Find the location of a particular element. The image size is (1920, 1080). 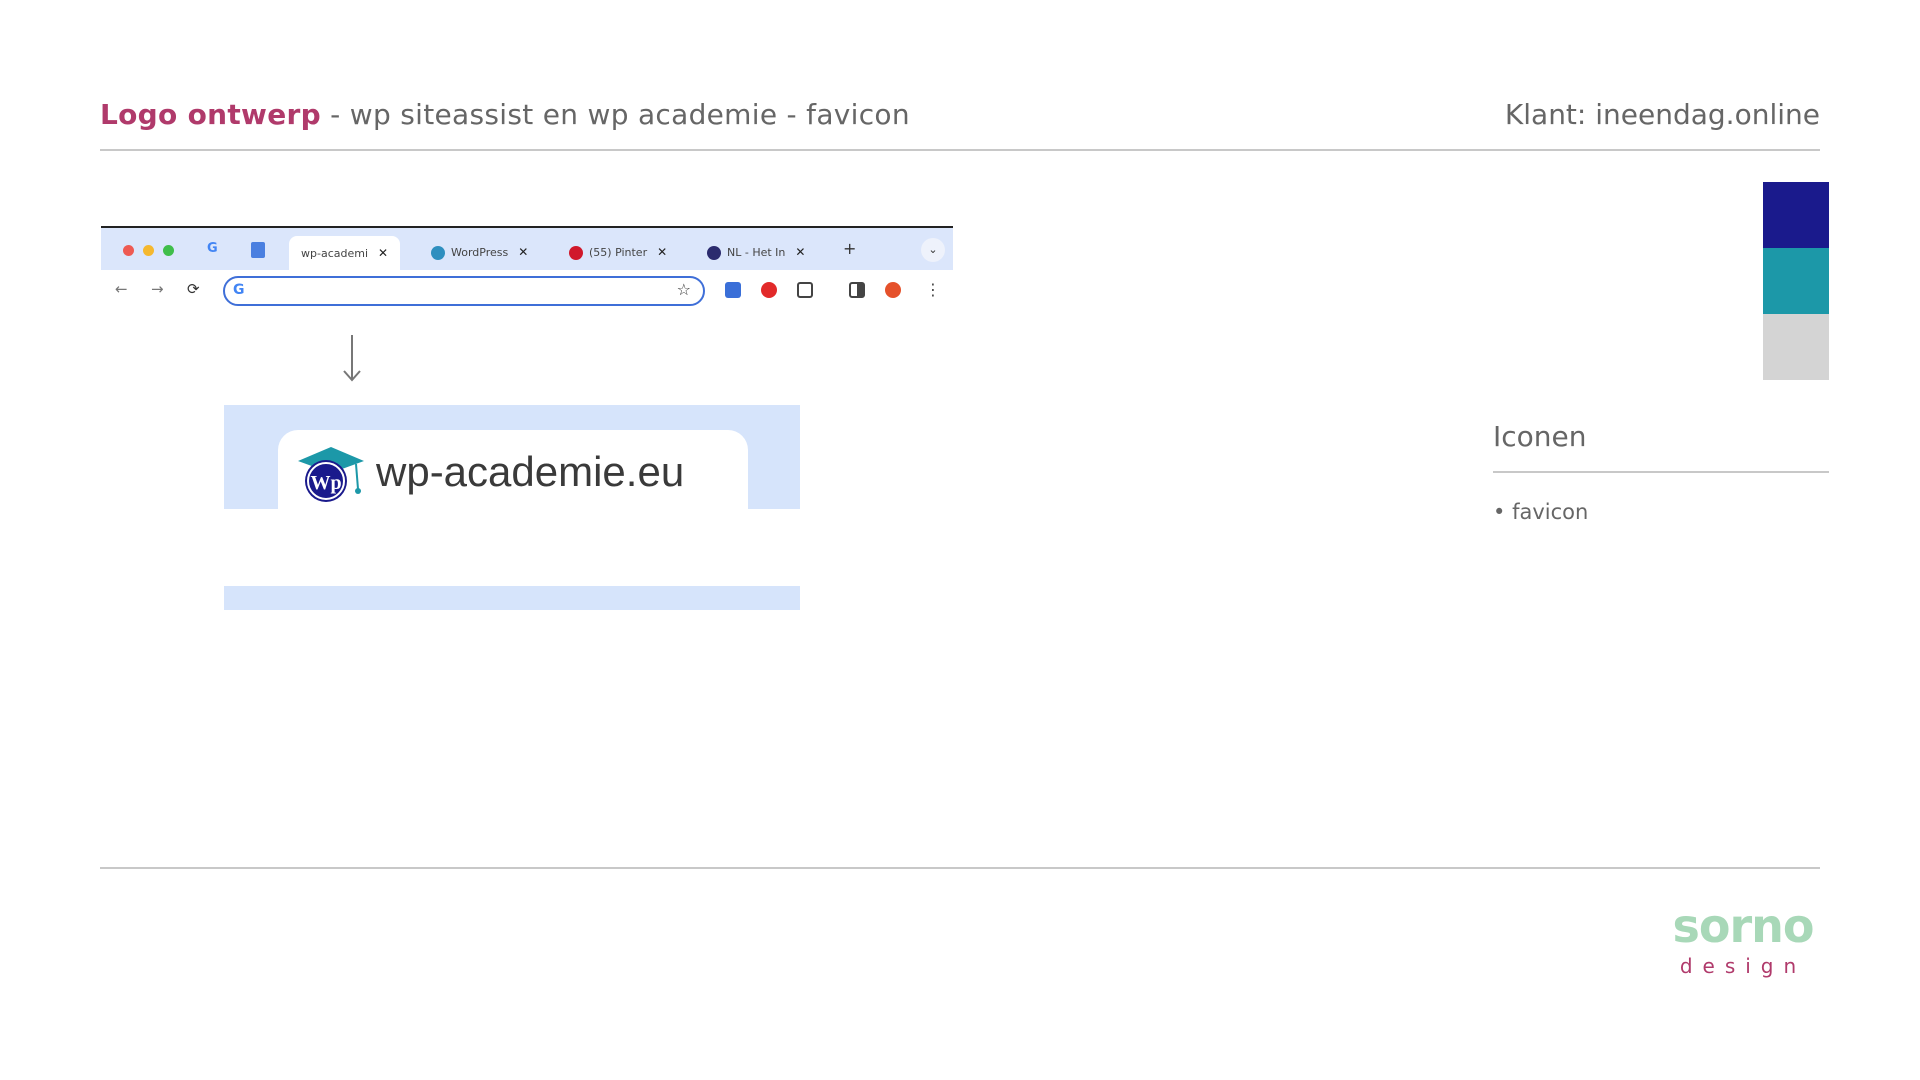

extensions-puzzle-icon is located at coordinates (805, 290).